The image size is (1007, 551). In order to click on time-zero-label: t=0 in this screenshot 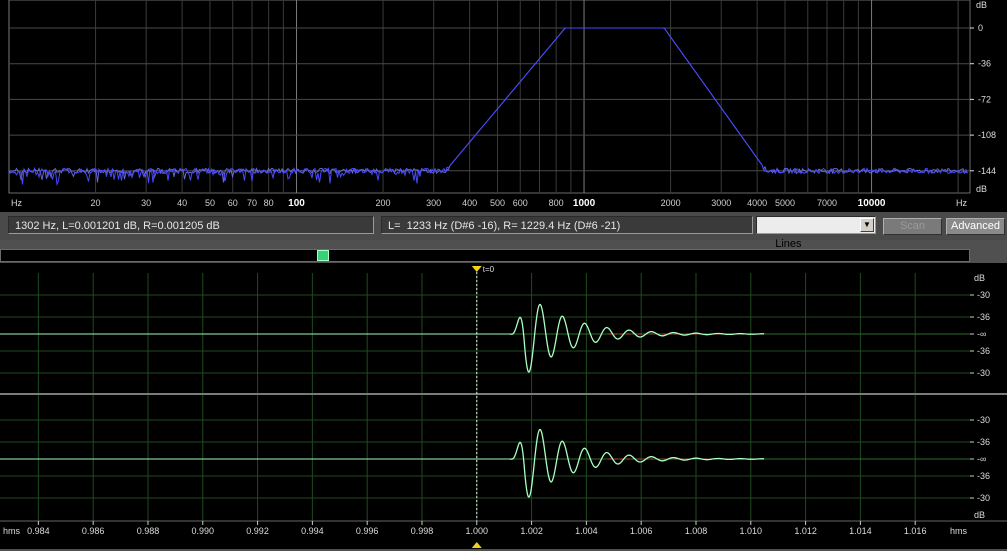, I will do `click(489, 269)`.